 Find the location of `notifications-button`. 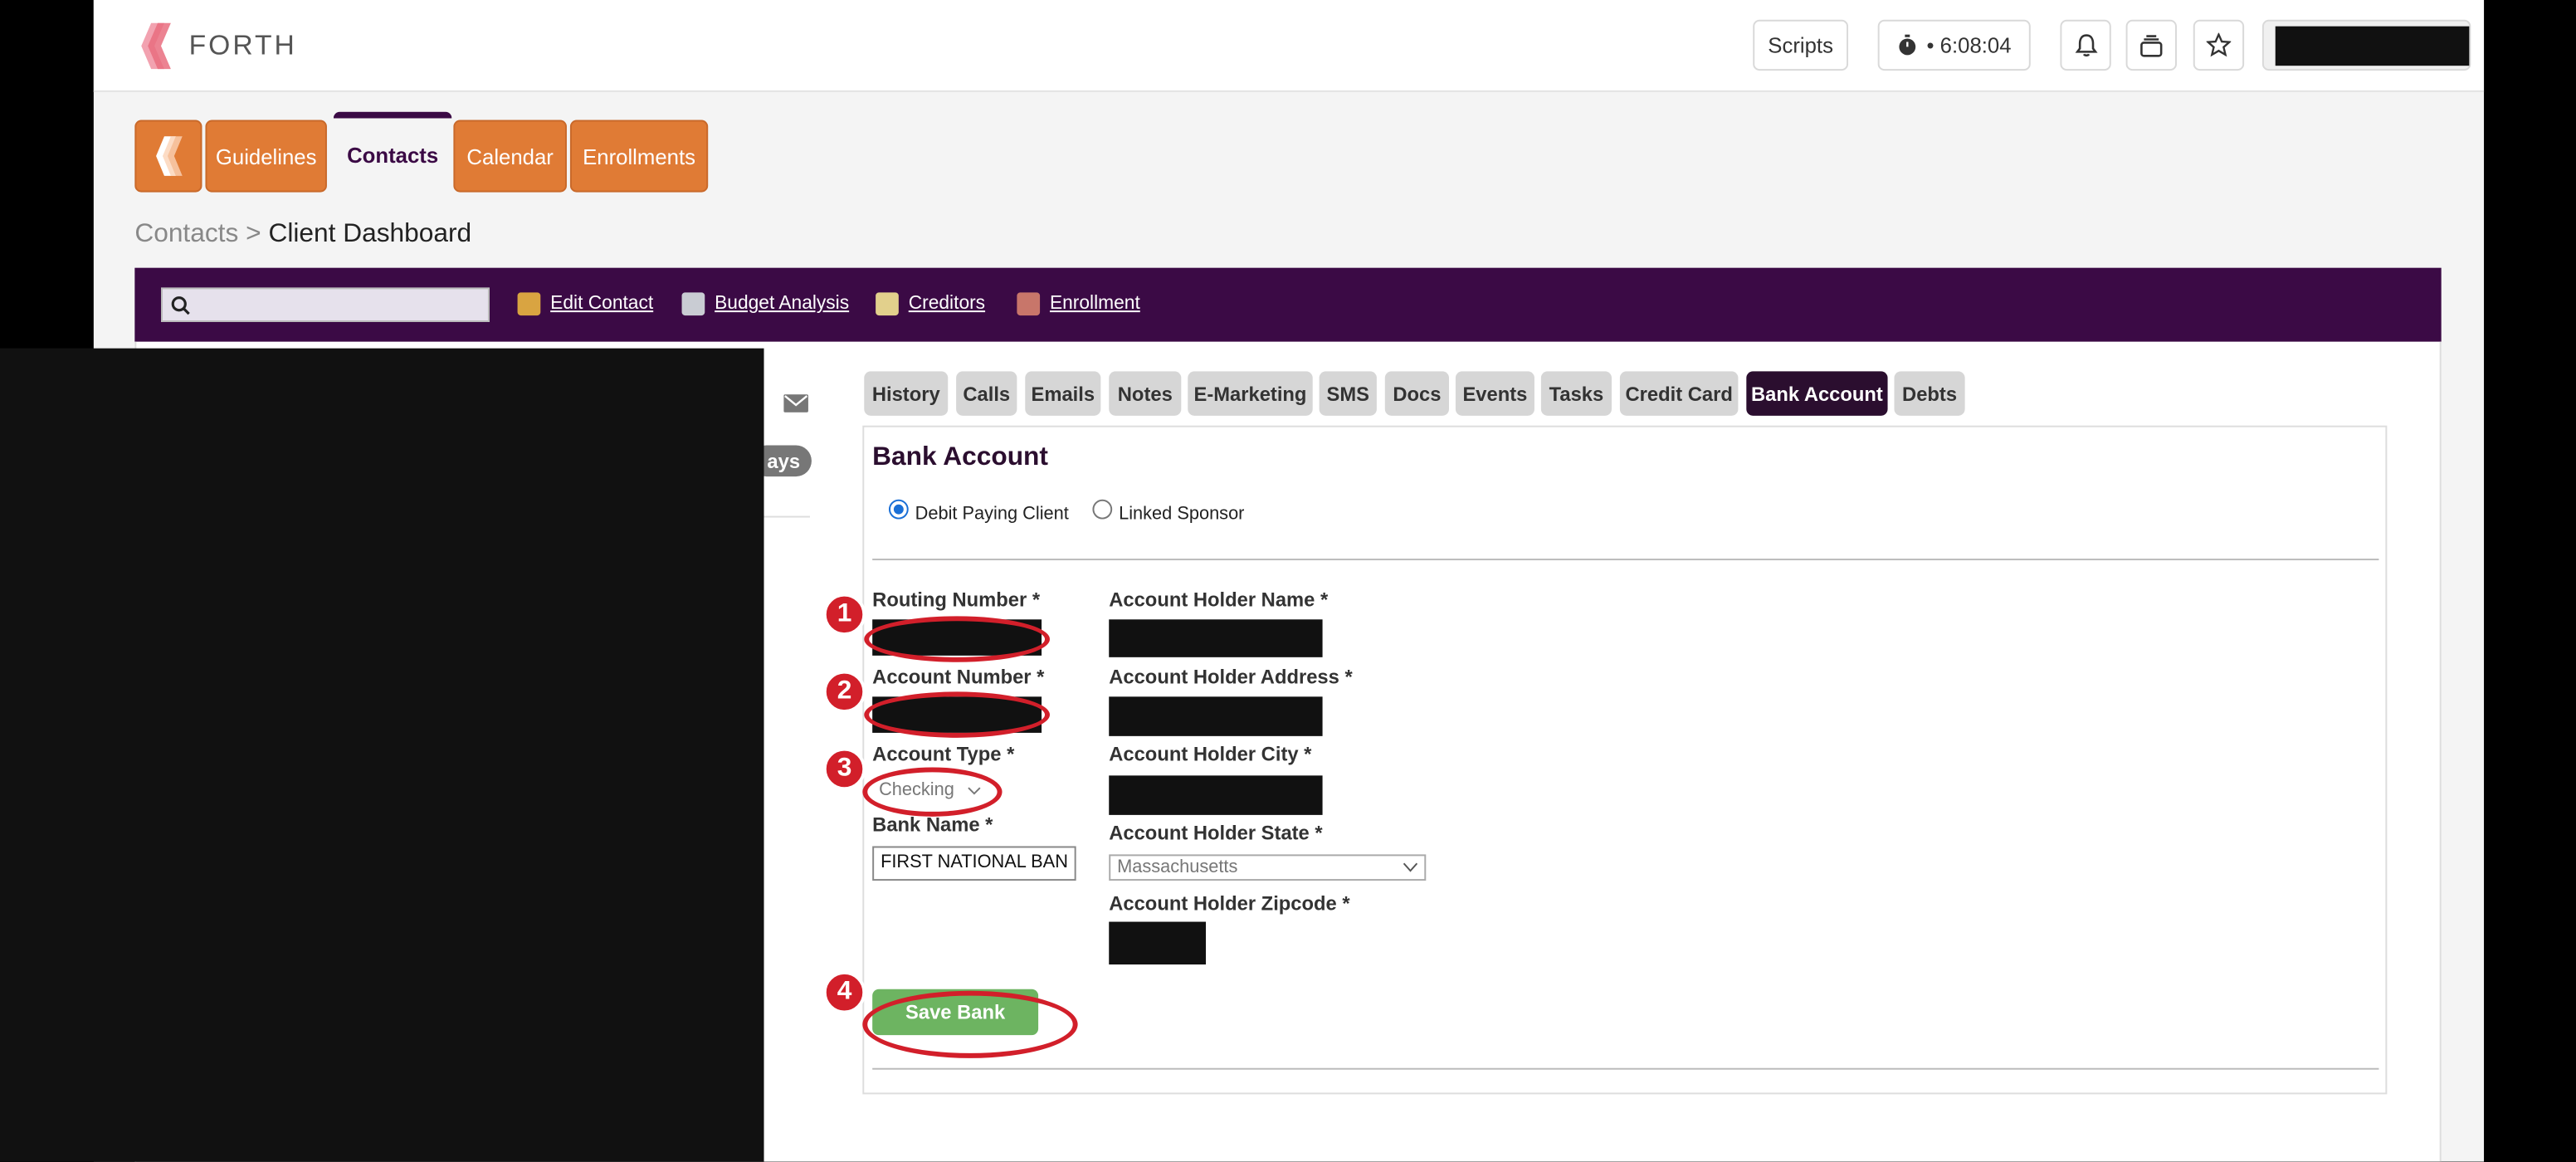

notifications-button is located at coordinates (2086, 45).